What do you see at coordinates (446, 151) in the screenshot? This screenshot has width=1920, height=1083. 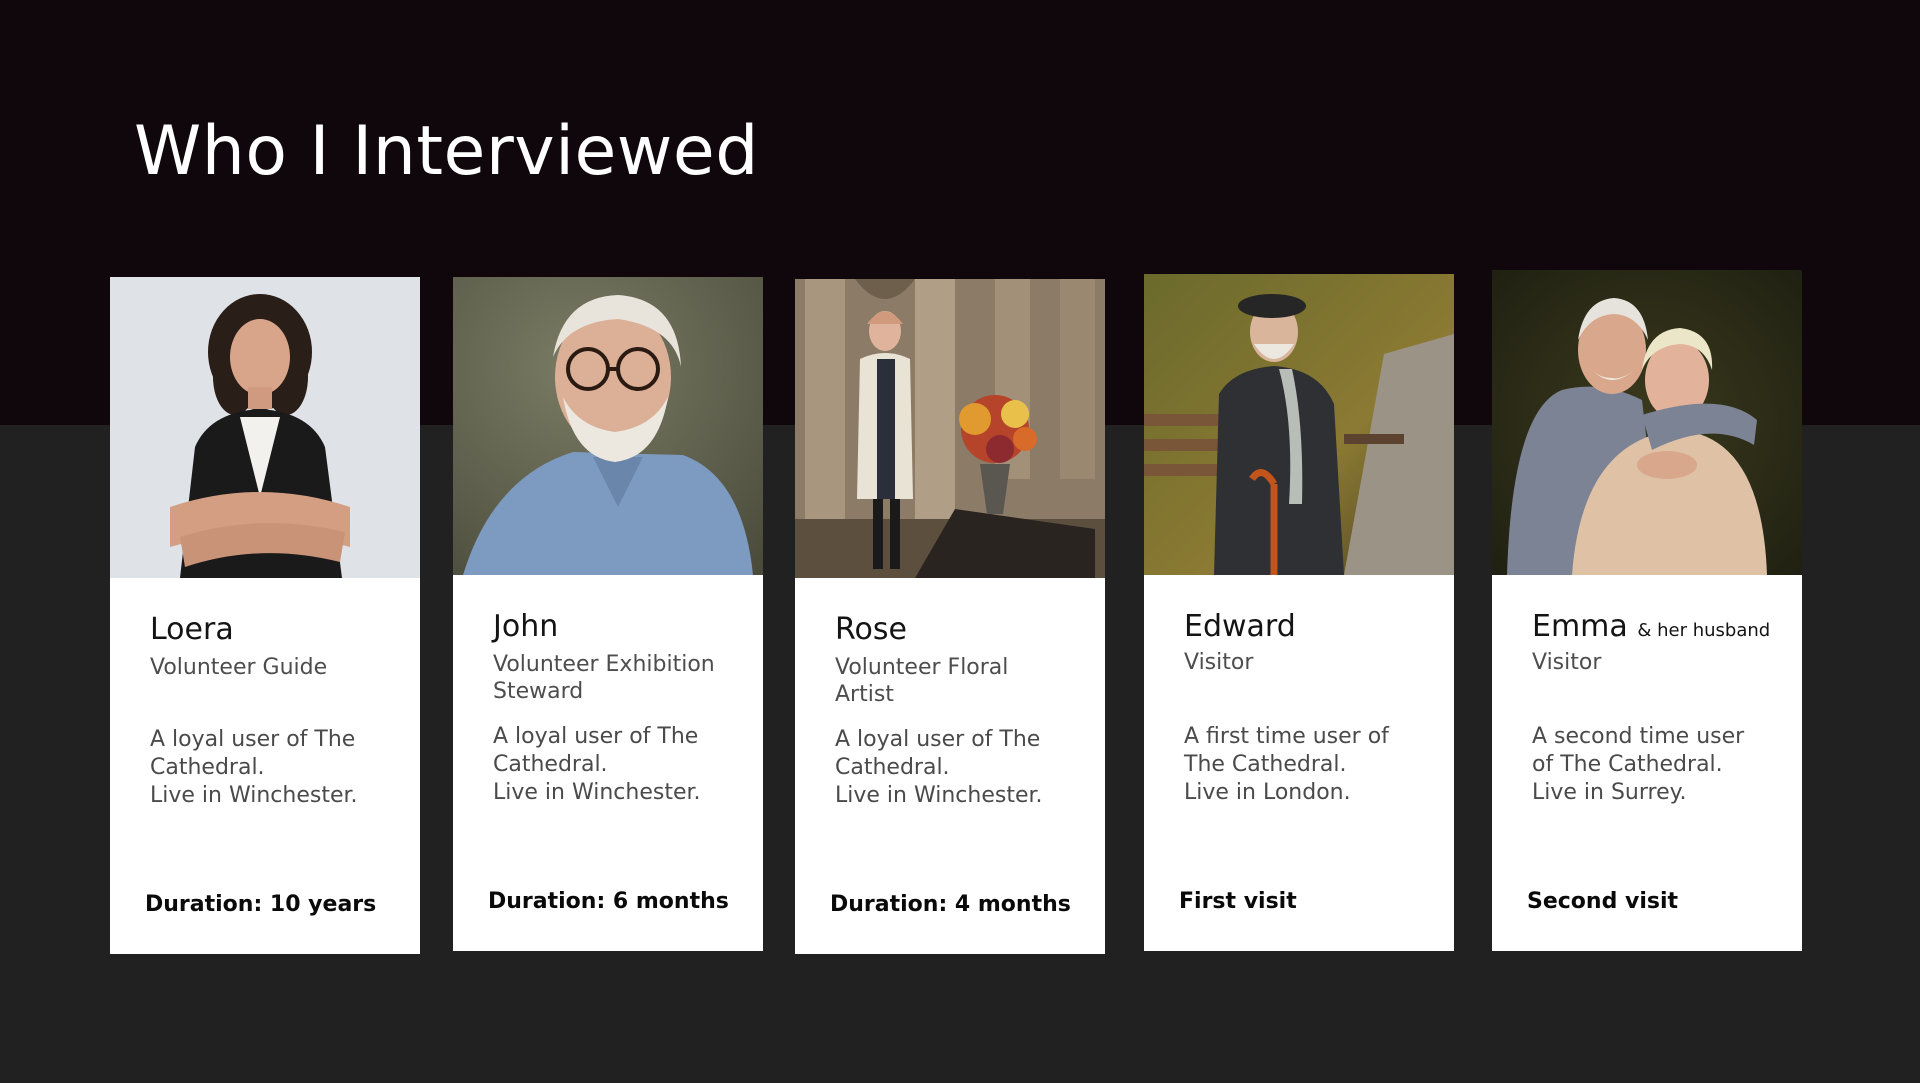 I see `page-title: Who I Interviewed` at bounding box center [446, 151].